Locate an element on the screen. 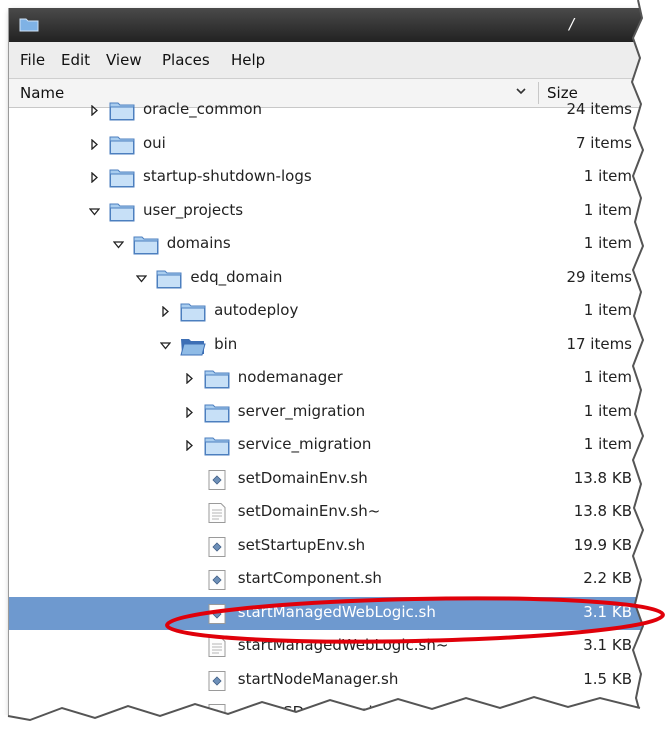 The height and width of the screenshot is (733, 666). menu-bar: File Edit View Places Help is located at coordinates (326, 60).